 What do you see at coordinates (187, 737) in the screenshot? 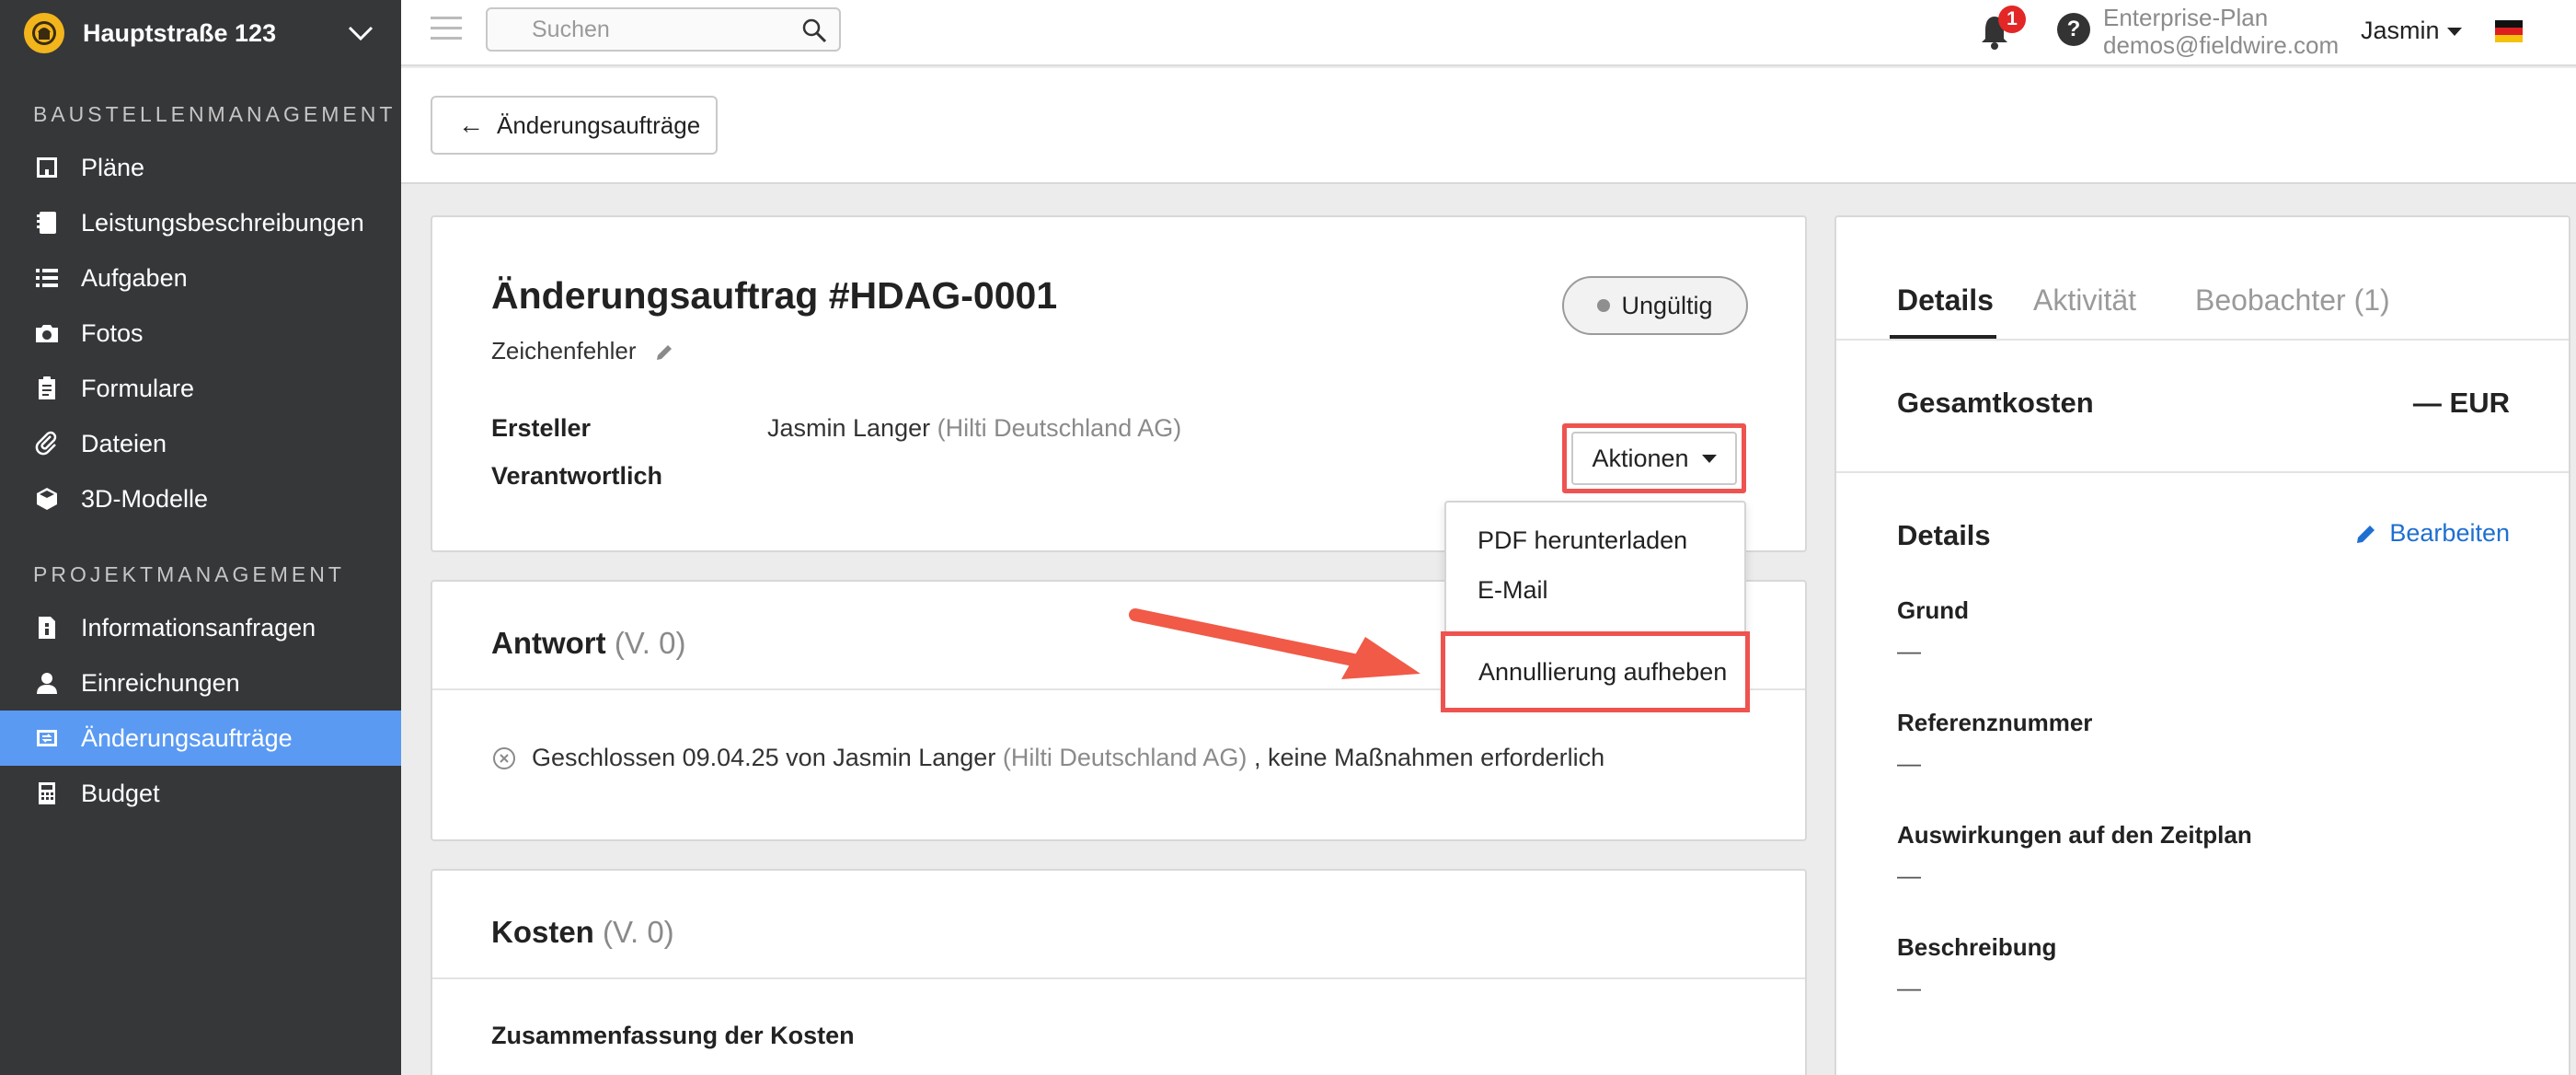
I see `sidebar-item-label: Änderungsaufträge` at bounding box center [187, 737].